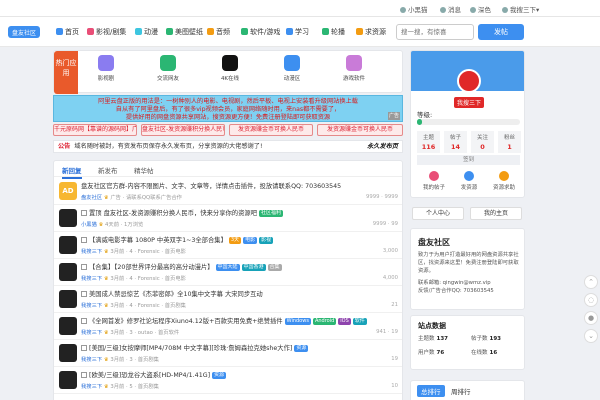  Describe the element at coordinates (450, 9) in the screenshot. I see `messages-link: 消息` at that location.